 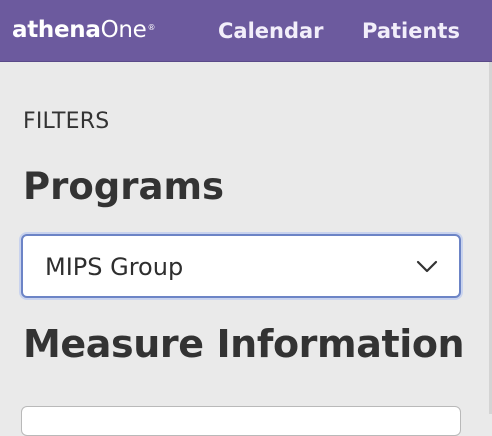 What do you see at coordinates (244, 344) in the screenshot?
I see `measure-information-heading: Measure Information` at bounding box center [244, 344].